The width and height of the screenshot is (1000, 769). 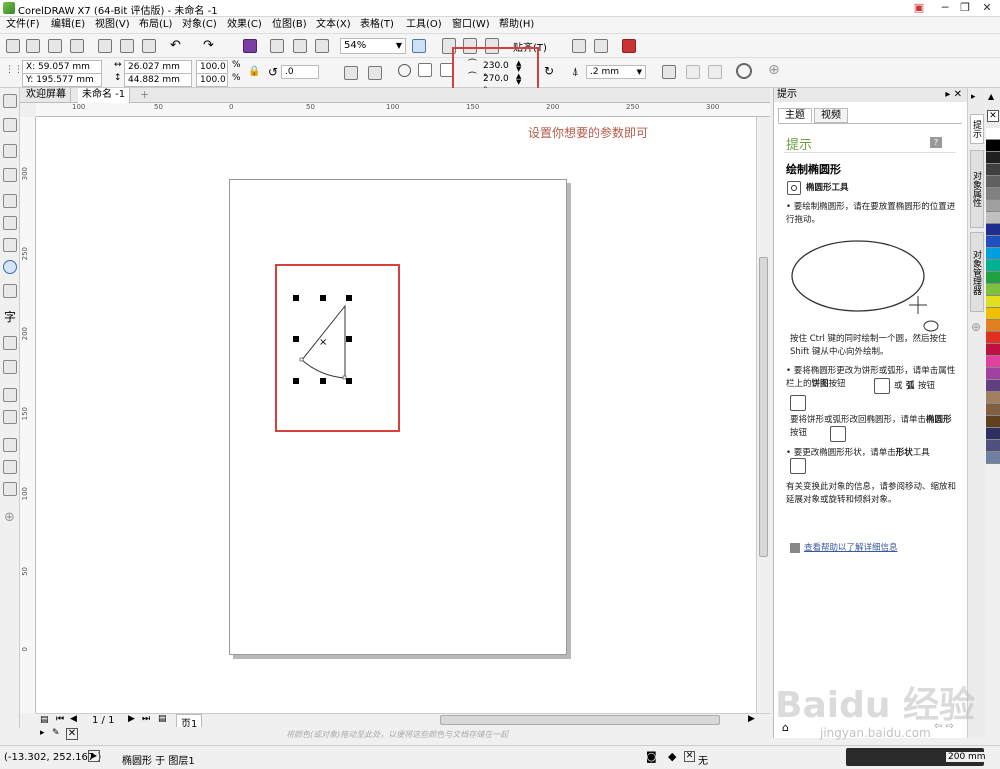 I want to click on shape-tool-icon, so click(x=10, y=125).